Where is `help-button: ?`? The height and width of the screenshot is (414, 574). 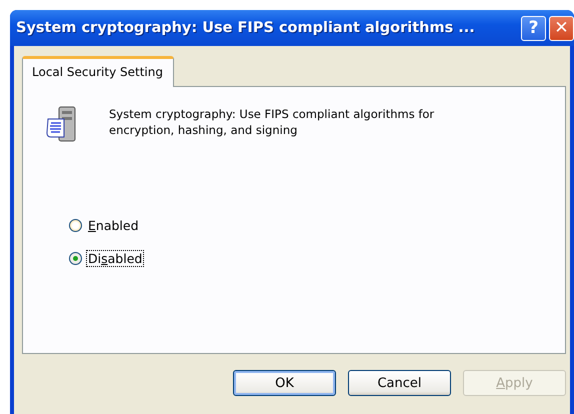 help-button: ? is located at coordinates (533, 28).